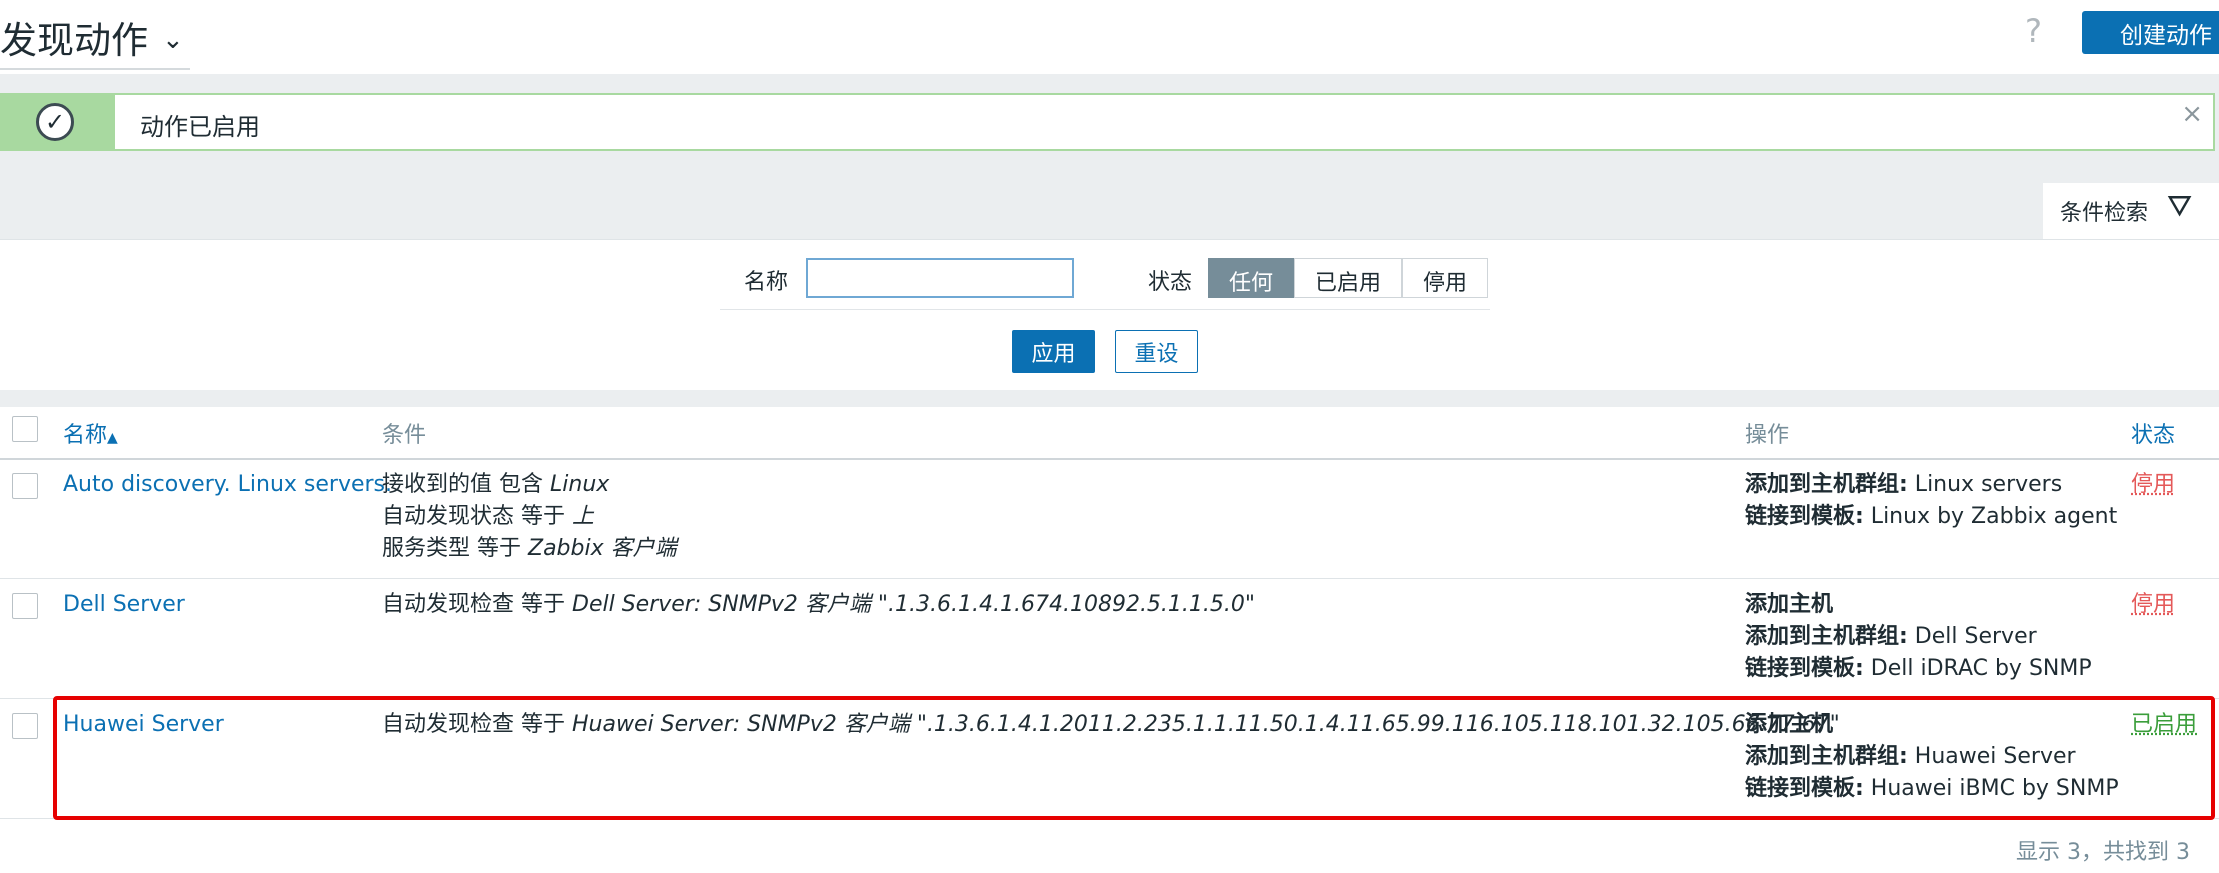 This screenshot has height=873, width=2219. What do you see at coordinates (404, 435) in the screenshot?
I see `column-header-conditions: 条件` at bounding box center [404, 435].